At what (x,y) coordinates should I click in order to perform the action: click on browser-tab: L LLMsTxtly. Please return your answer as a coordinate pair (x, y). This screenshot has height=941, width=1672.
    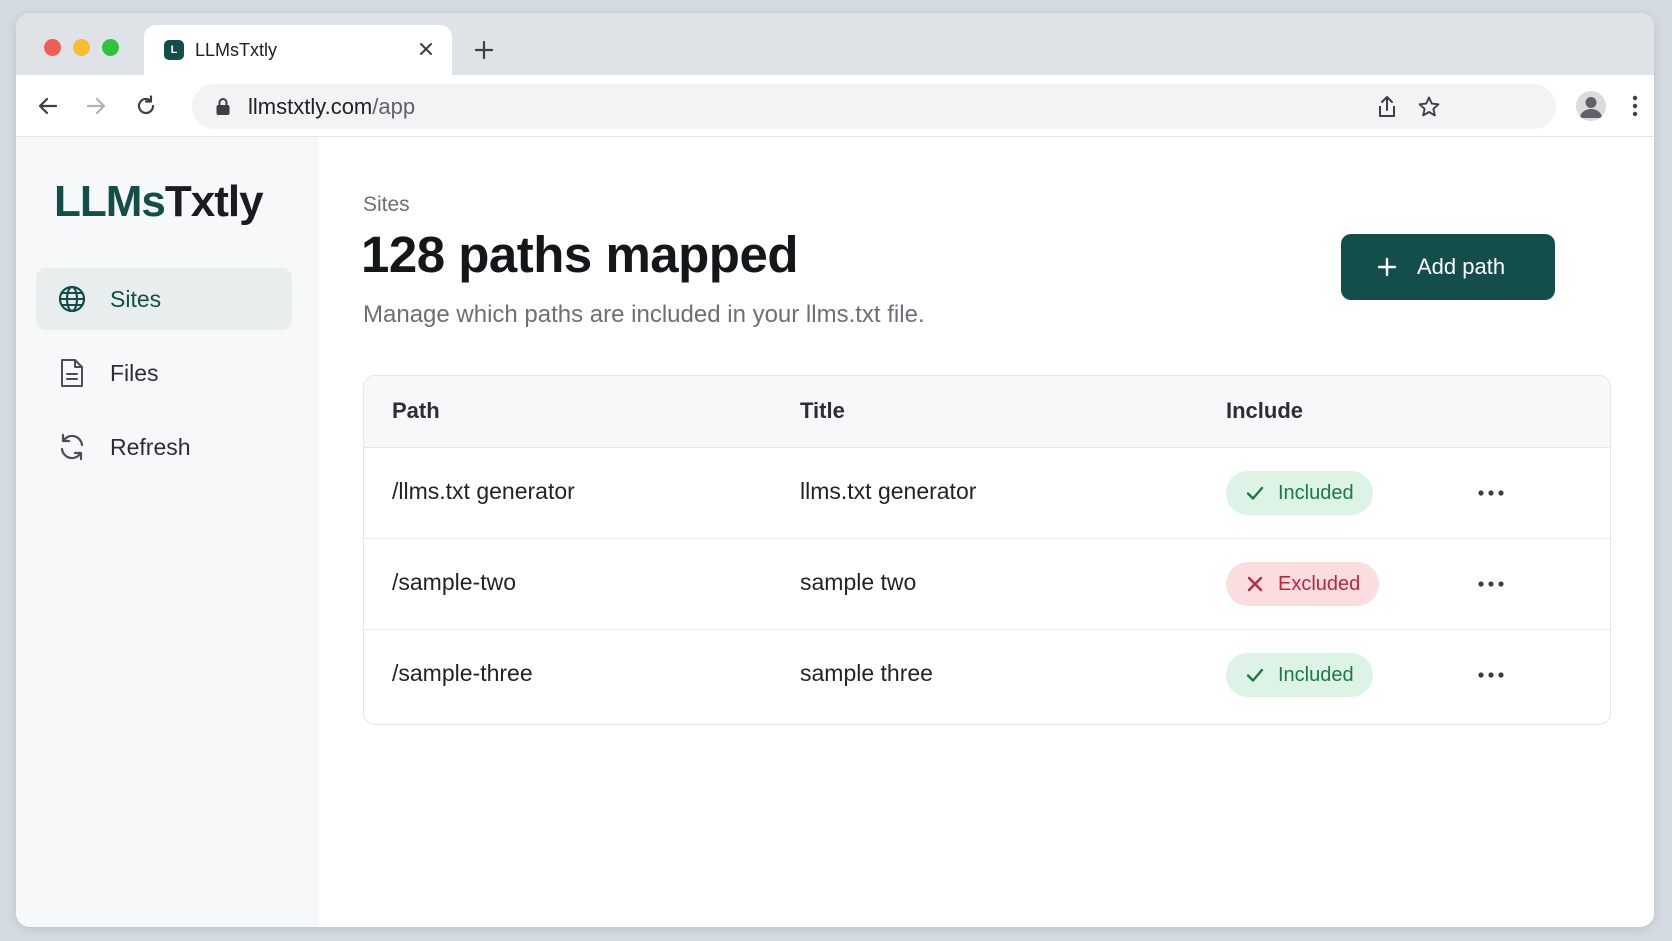
    Looking at the image, I should click on (298, 50).